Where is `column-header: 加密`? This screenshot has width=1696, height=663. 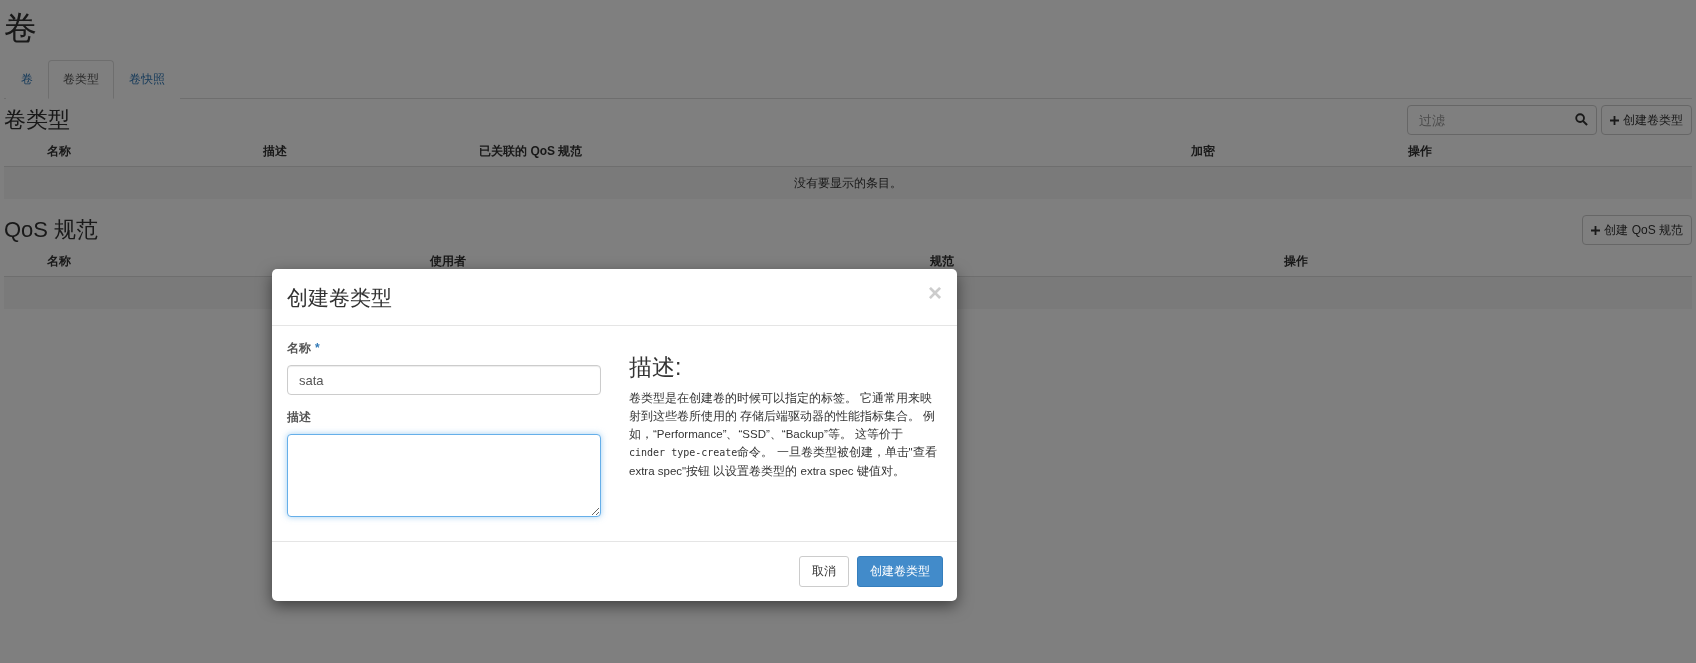
column-header: 加密 is located at coordinates (1203, 151).